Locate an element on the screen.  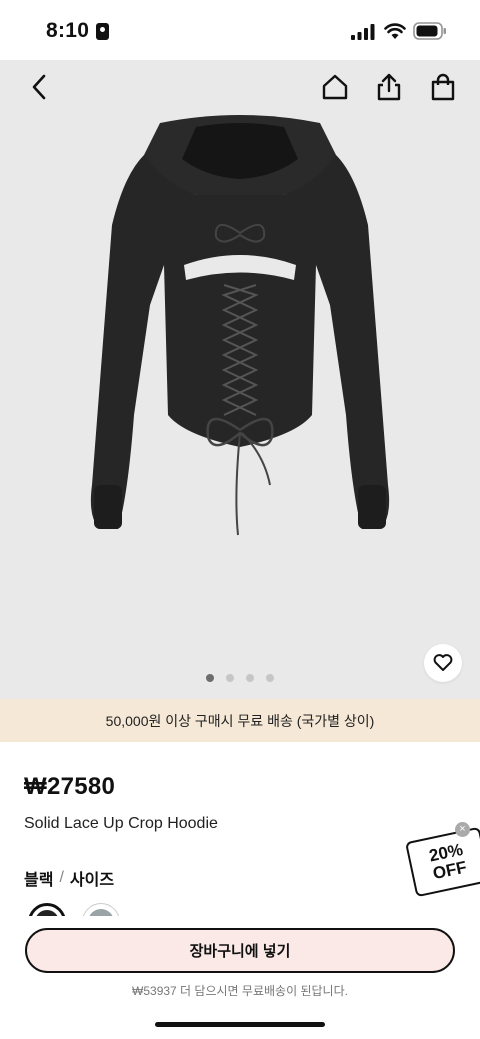
back-button is located at coordinates (39, 87).